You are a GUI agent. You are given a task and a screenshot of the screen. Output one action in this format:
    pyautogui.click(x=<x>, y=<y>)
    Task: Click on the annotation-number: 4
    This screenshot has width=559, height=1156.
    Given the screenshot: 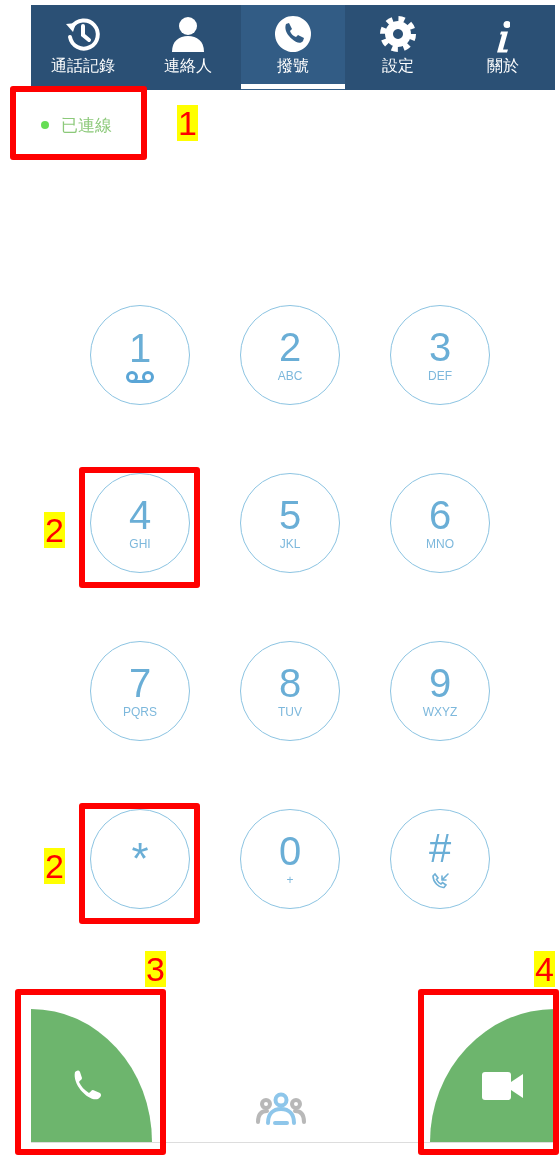 What is the action you would take?
    pyautogui.click(x=544, y=969)
    